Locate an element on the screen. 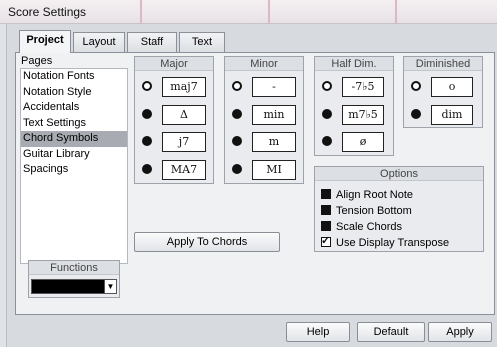  minor-symbol-dash: - is located at coordinates (274, 87).